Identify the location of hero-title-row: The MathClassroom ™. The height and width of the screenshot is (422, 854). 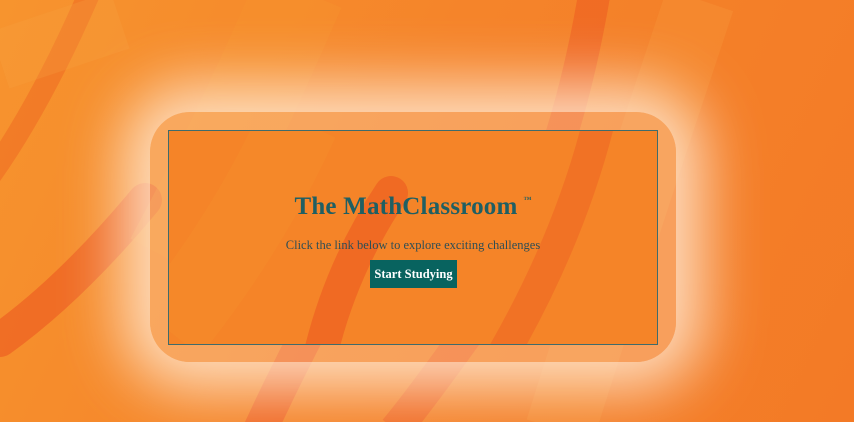
(413, 207).